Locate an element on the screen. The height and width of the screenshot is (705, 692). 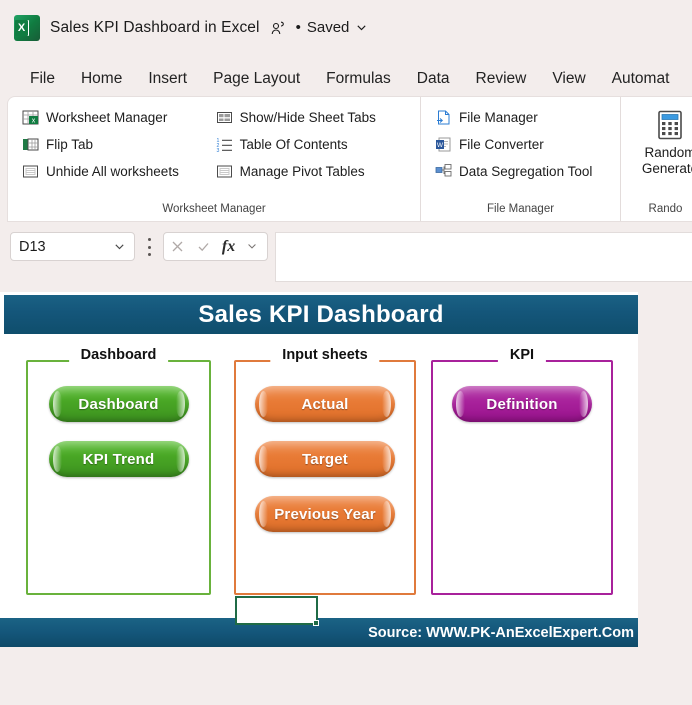
tab-view: View is located at coordinates (568, 79).